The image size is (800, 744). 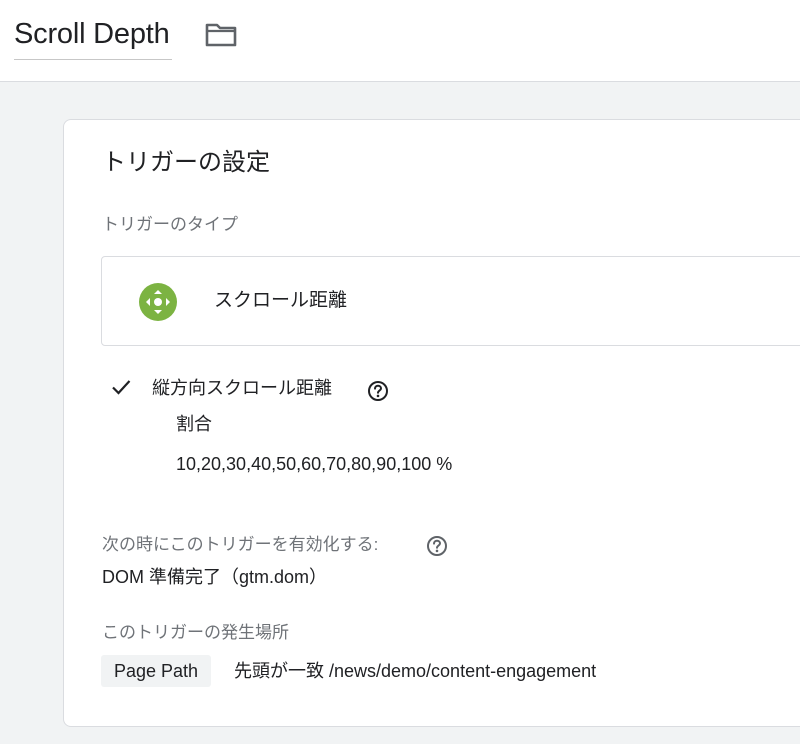 I want to click on trigger-type-selector: スクロール距離, so click(x=450, y=301).